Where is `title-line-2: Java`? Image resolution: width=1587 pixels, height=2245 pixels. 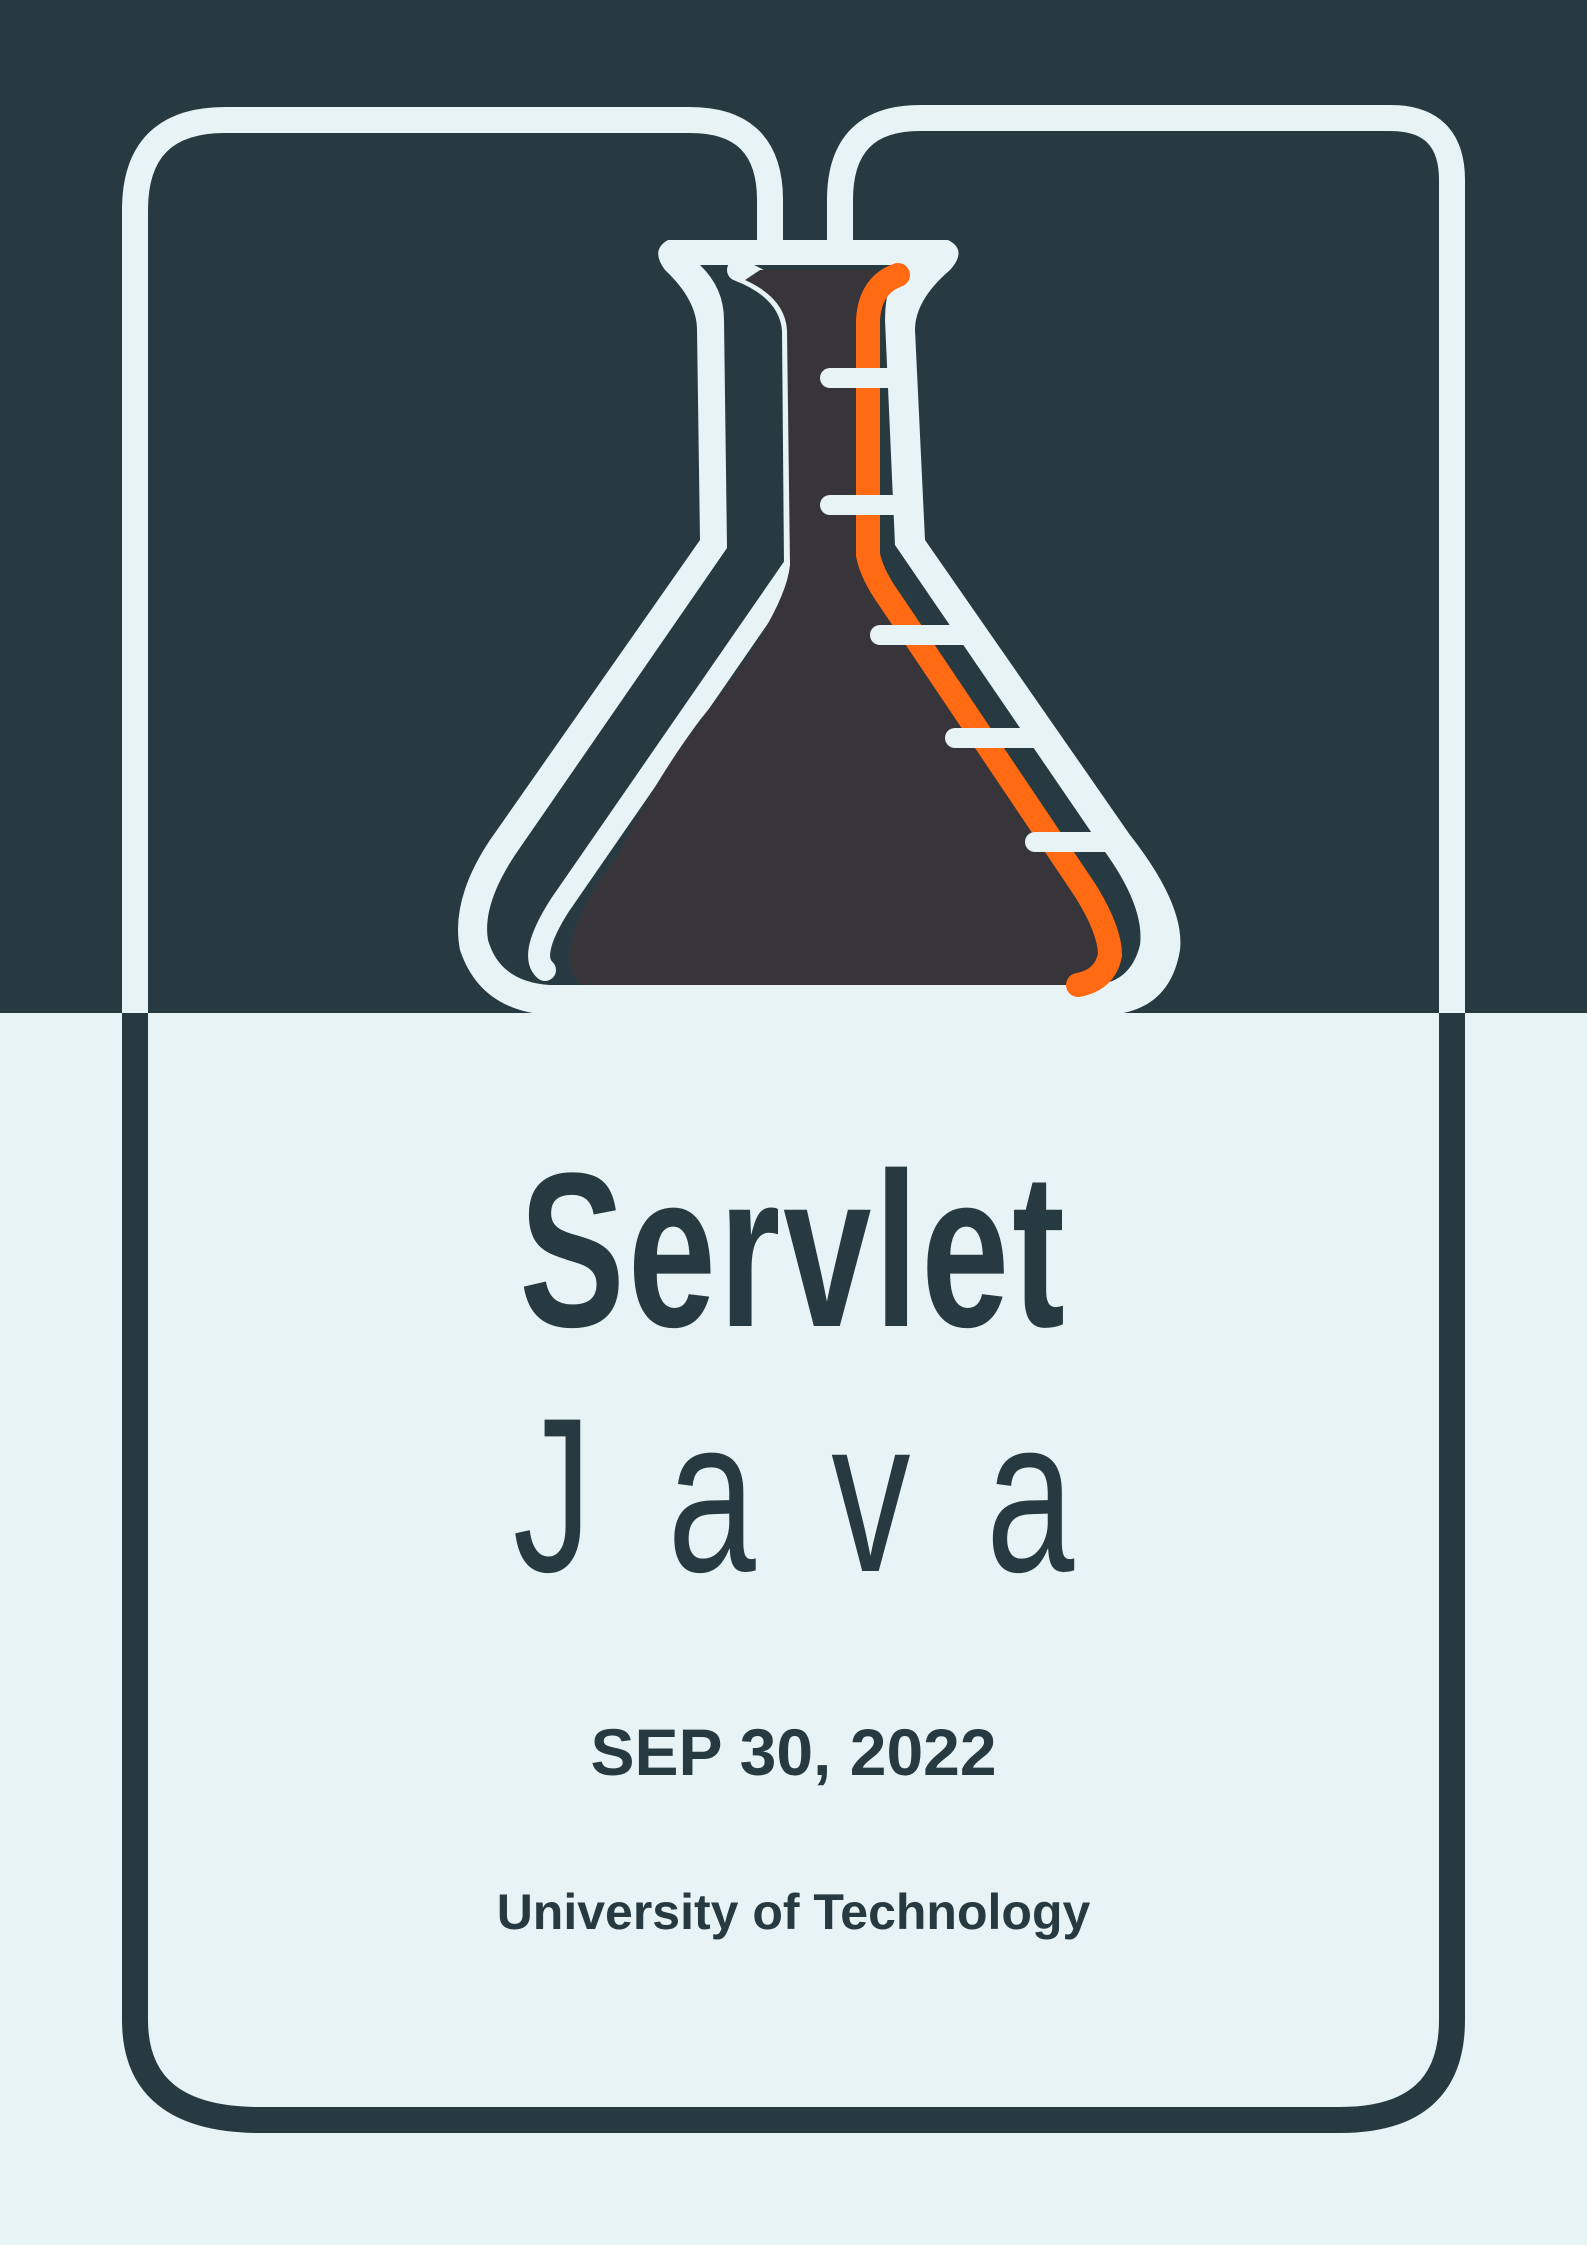
title-line-2: Java is located at coordinates (831, 1495).